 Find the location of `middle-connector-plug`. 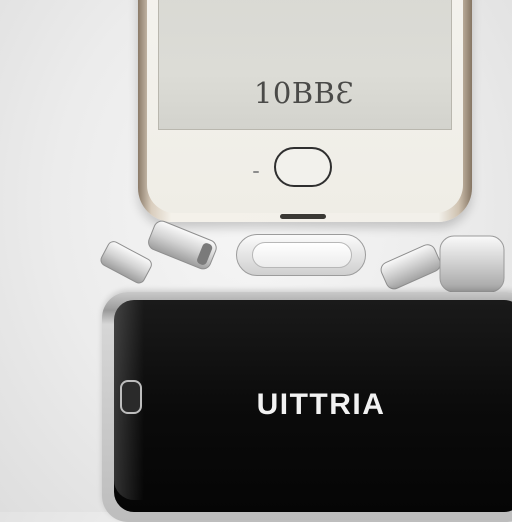

middle-connector-plug is located at coordinates (302, 255).